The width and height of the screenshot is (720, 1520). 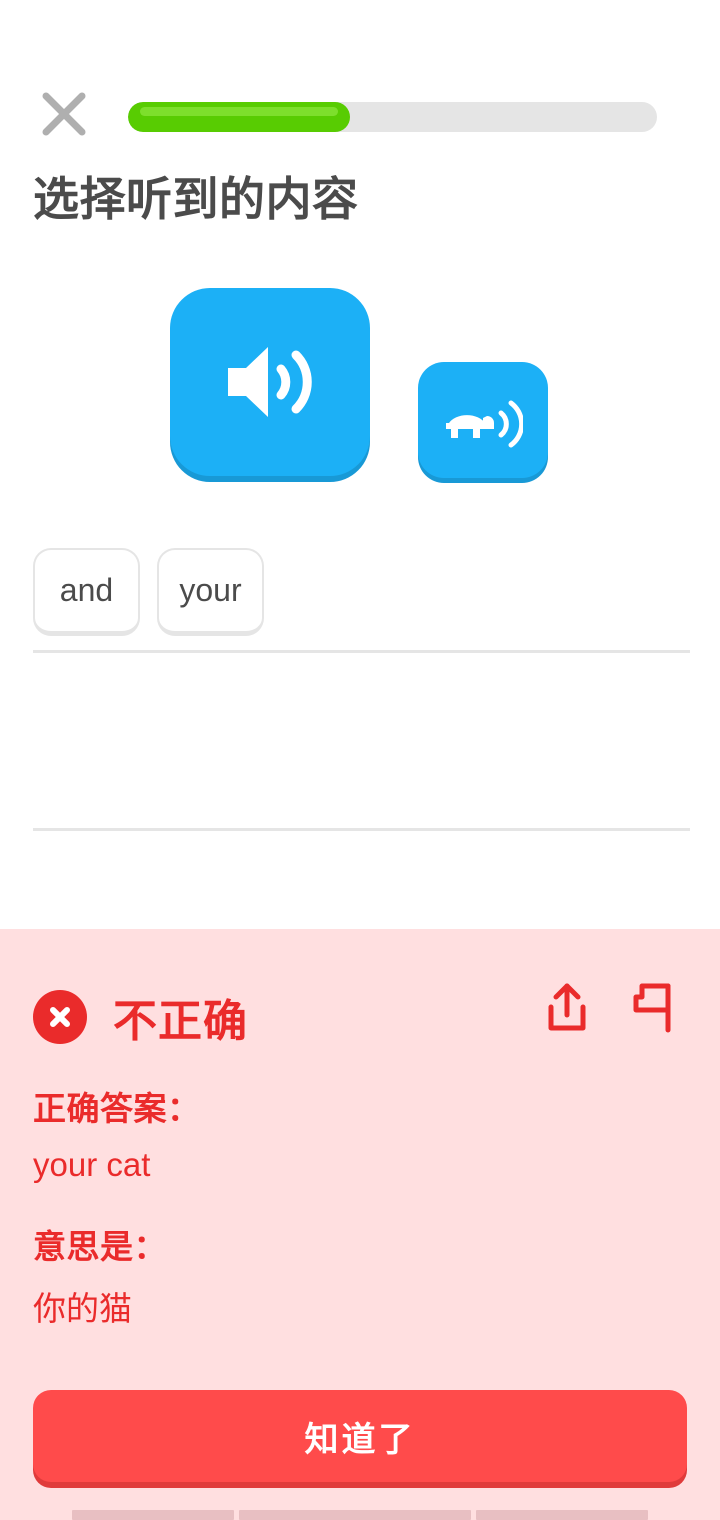 What do you see at coordinates (82, 1308) in the screenshot?
I see `meaning-value: 你的猫` at bounding box center [82, 1308].